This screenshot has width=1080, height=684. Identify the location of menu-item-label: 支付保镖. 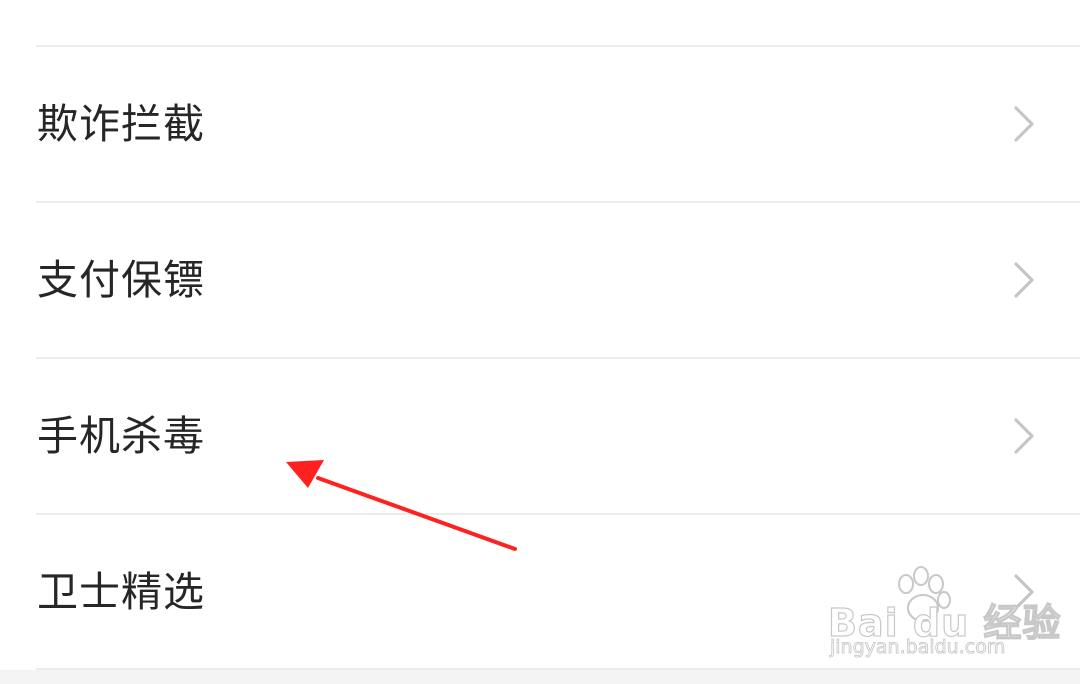
(121, 280).